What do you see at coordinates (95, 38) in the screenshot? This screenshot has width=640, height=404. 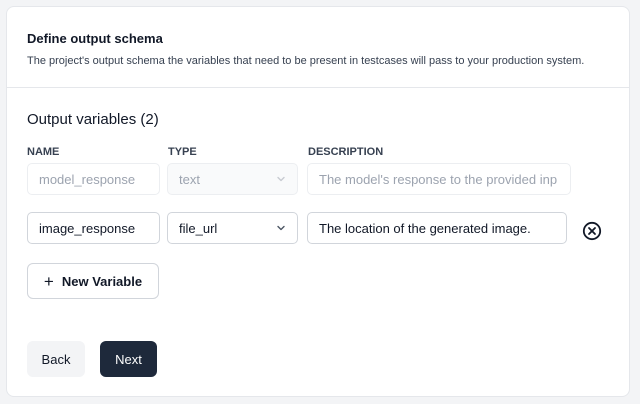 I see `page-title: Define output schema` at bounding box center [95, 38].